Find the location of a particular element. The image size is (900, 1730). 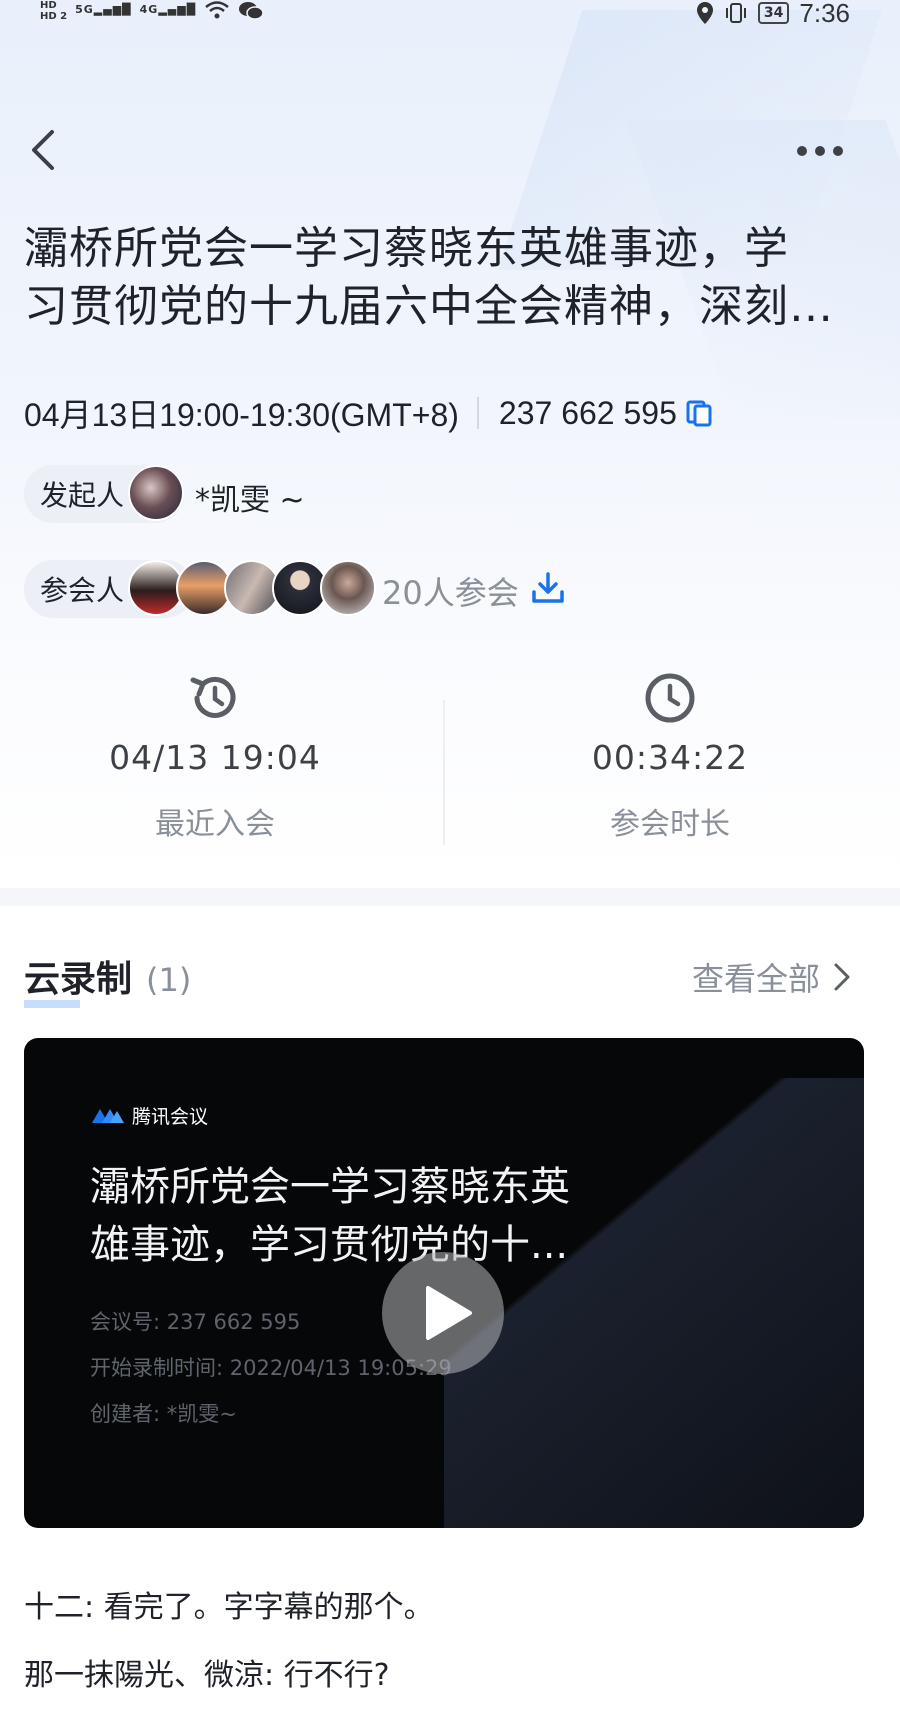

location-icon is located at coordinates (704, 13).